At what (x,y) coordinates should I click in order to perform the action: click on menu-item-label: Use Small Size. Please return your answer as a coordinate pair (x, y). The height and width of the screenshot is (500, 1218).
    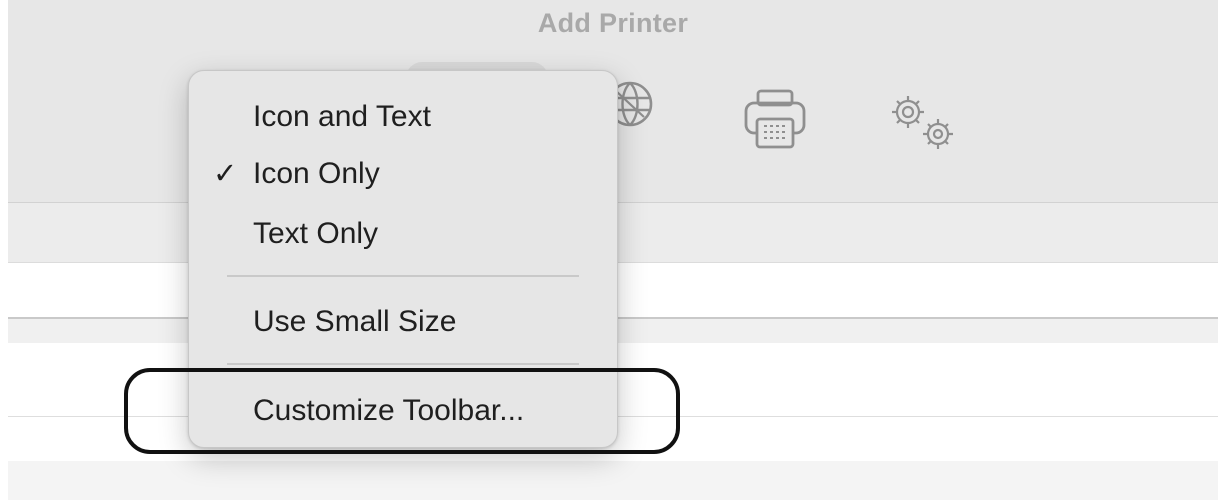
    Looking at the image, I should click on (355, 321).